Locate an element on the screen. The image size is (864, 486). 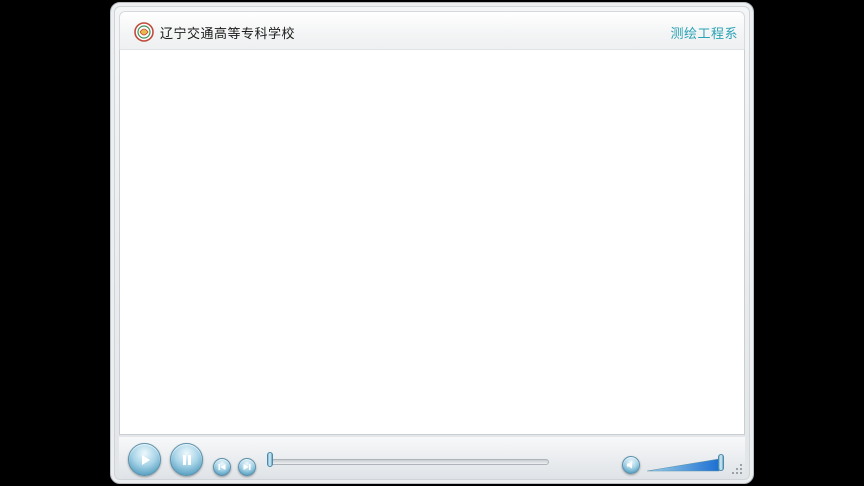
title-bar: 辽宁交通高等专科学校 测绘工程系 is located at coordinates (432, 30).